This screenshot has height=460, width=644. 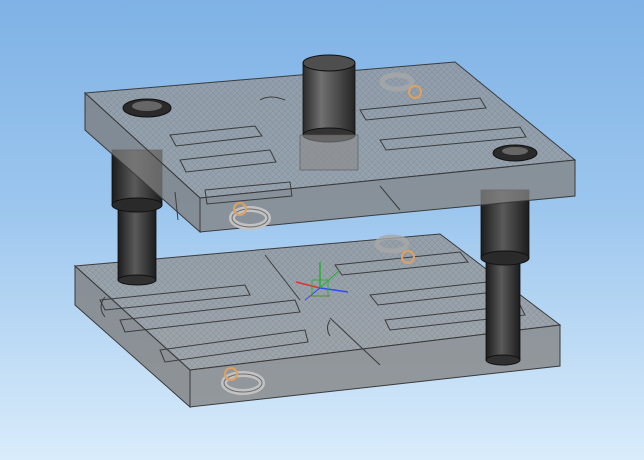 I want to click on bushing-bore-right, so click(x=515, y=151).